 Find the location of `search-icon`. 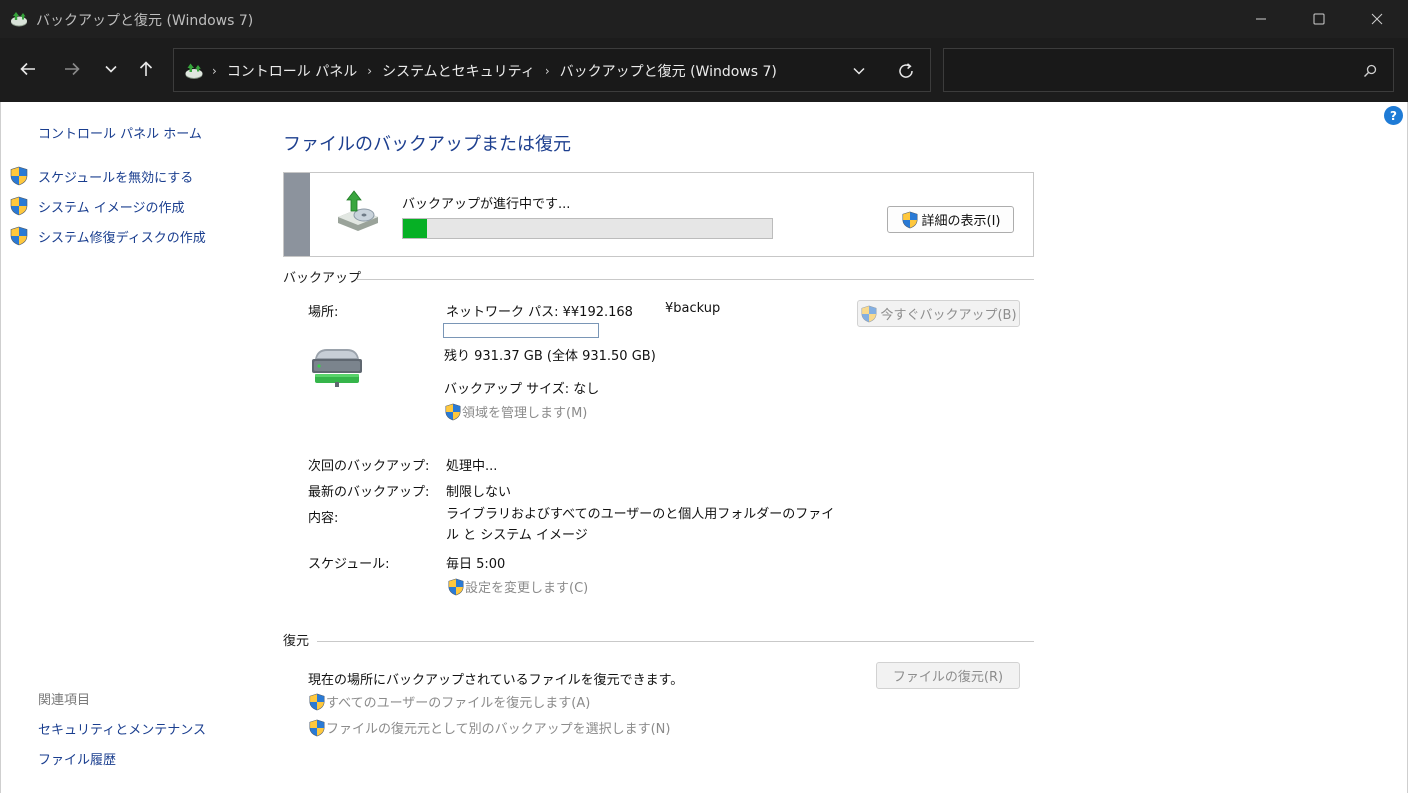

search-icon is located at coordinates (1370, 71).